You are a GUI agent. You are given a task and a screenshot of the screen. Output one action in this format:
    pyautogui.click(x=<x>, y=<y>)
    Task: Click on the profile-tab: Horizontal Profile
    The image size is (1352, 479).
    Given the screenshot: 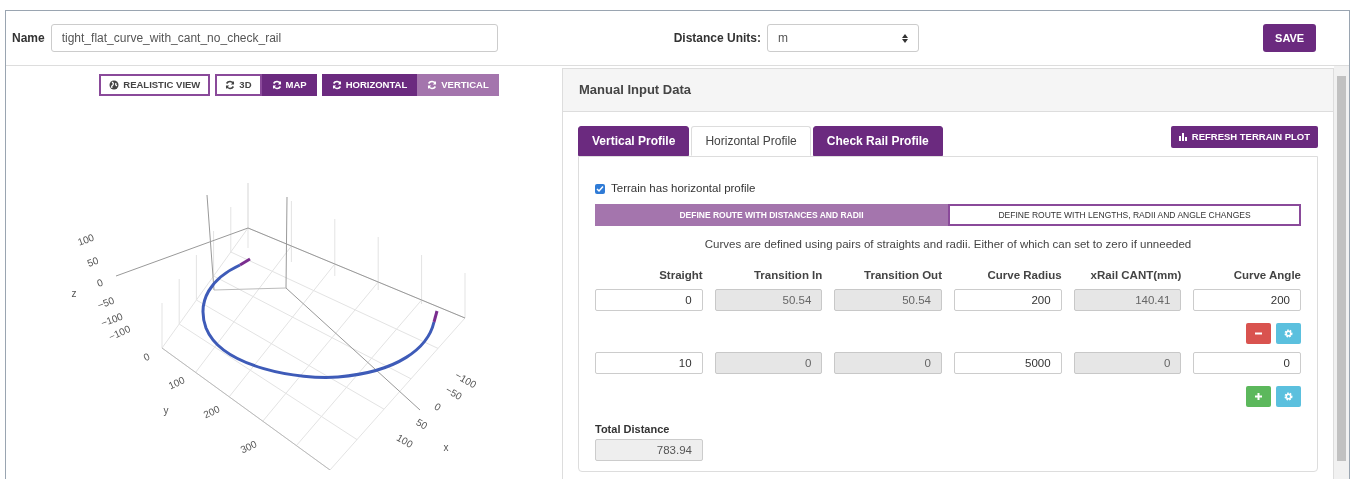 What is the action you would take?
    pyautogui.click(x=751, y=141)
    